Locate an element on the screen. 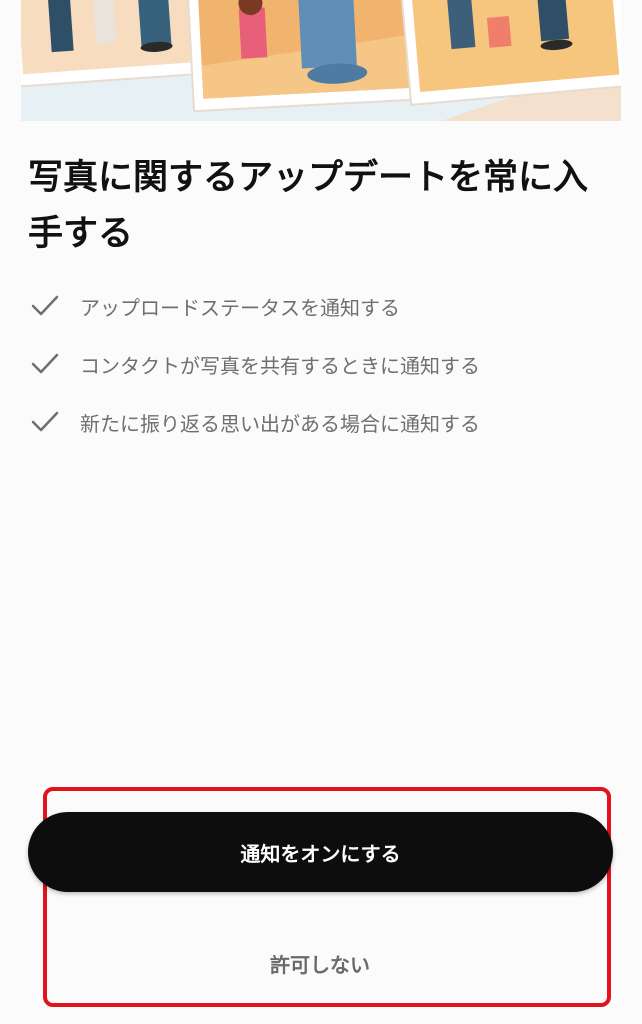  feature-label: アップロードステータスを通知する is located at coordinates (240, 307).